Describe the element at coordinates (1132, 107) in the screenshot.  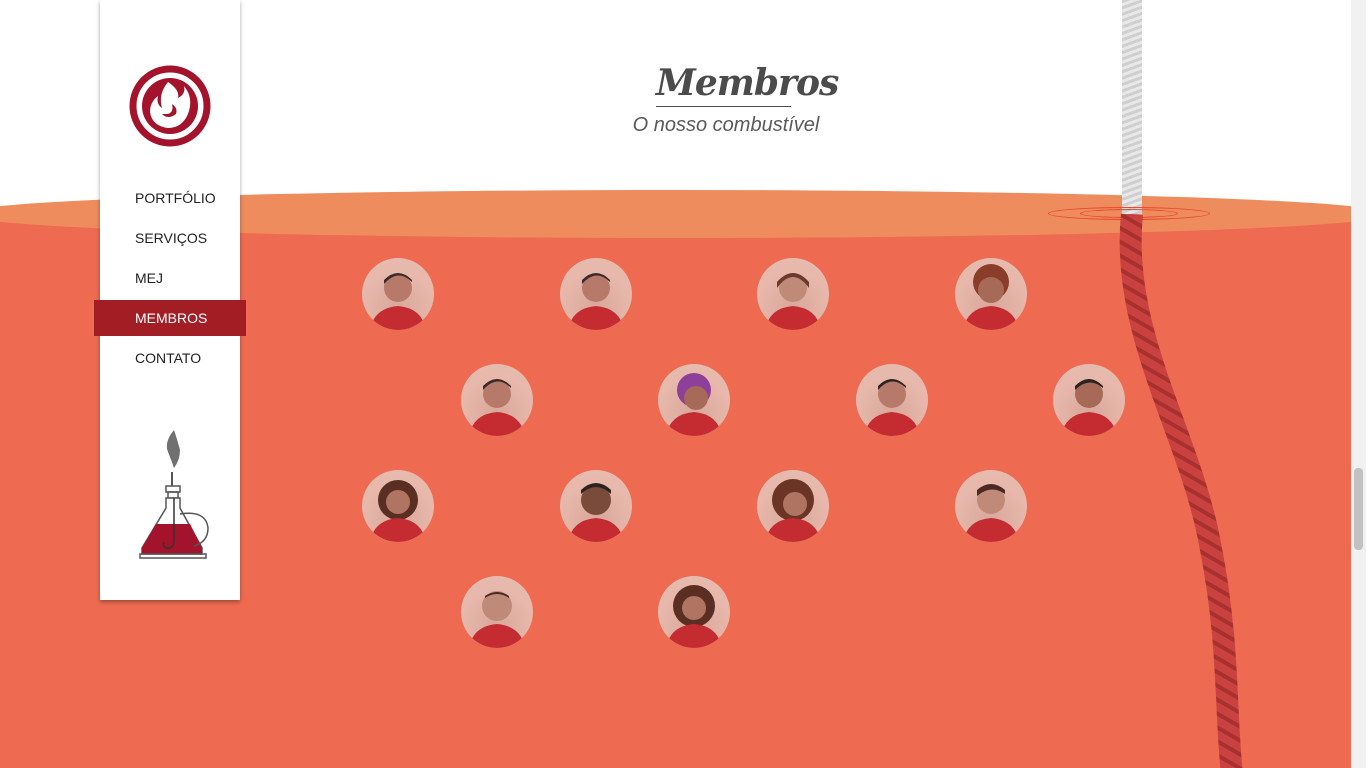
I see `rope-top` at that location.